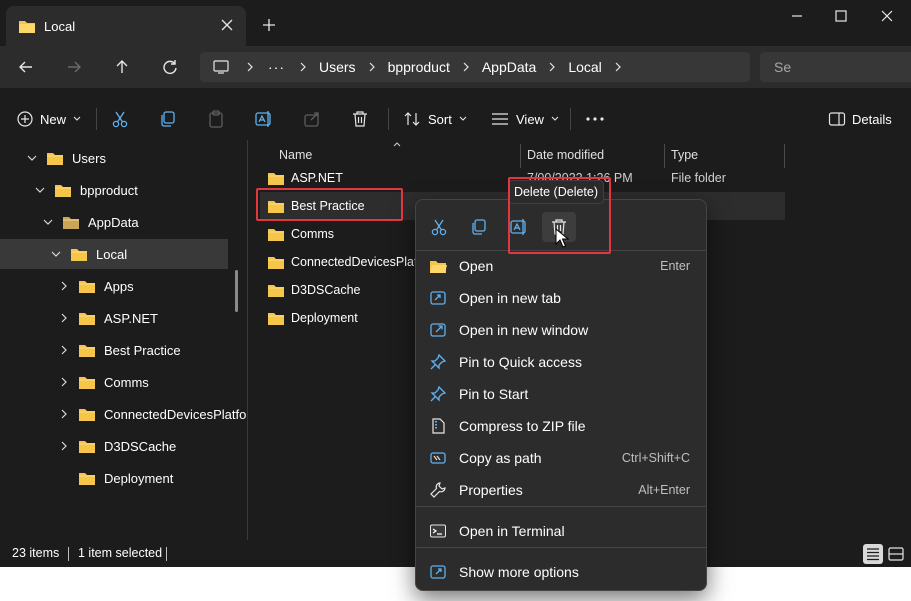  I want to click on new-tab-plus-icon, so click(269, 25).